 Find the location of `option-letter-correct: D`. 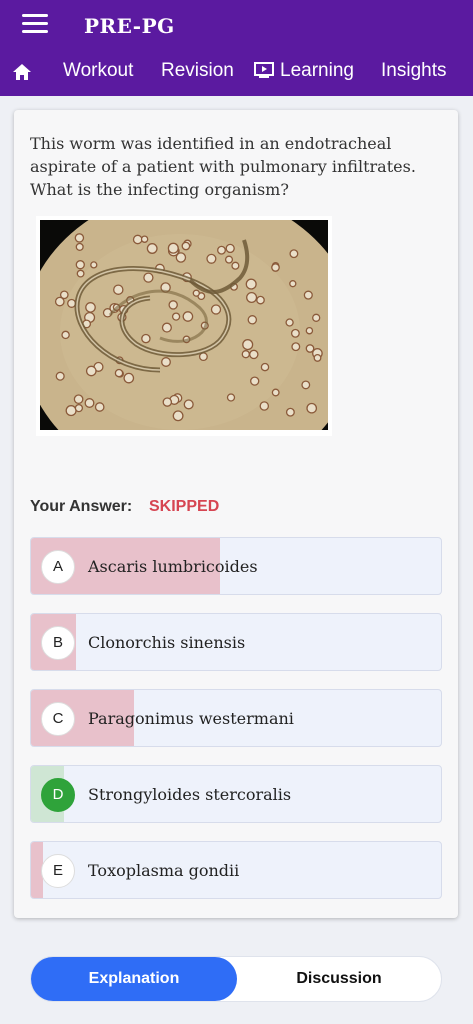

option-letter-correct: D is located at coordinates (58, 795).